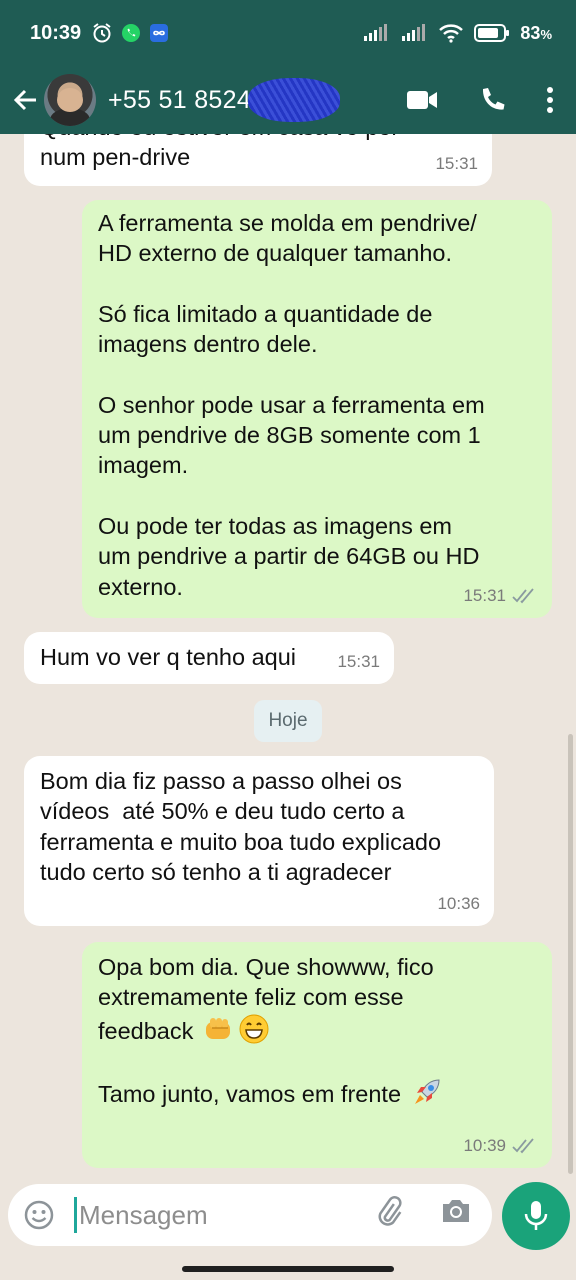  Describe the element at coordinates (70, 100) in the screenshot. I see `avatar` at that location.